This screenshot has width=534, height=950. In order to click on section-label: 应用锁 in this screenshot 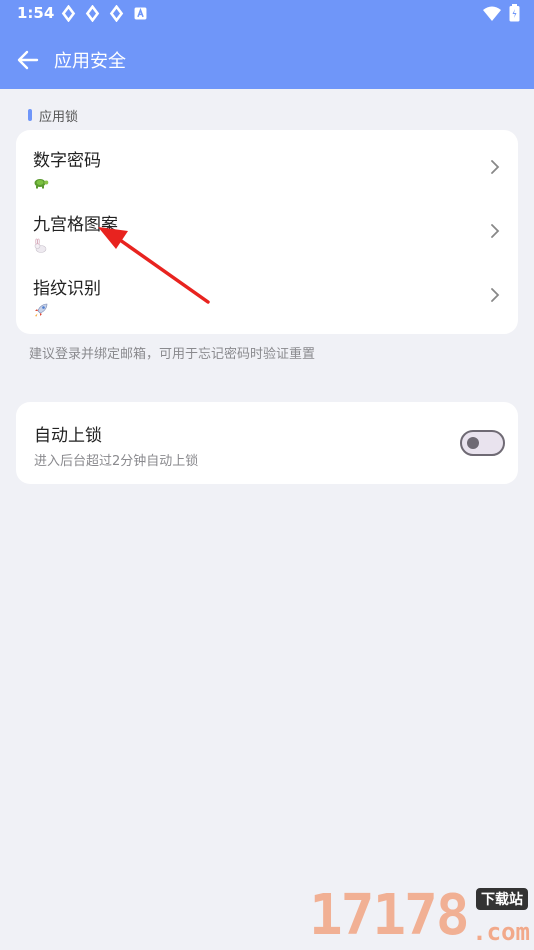, I will do `click(59, 117)`.